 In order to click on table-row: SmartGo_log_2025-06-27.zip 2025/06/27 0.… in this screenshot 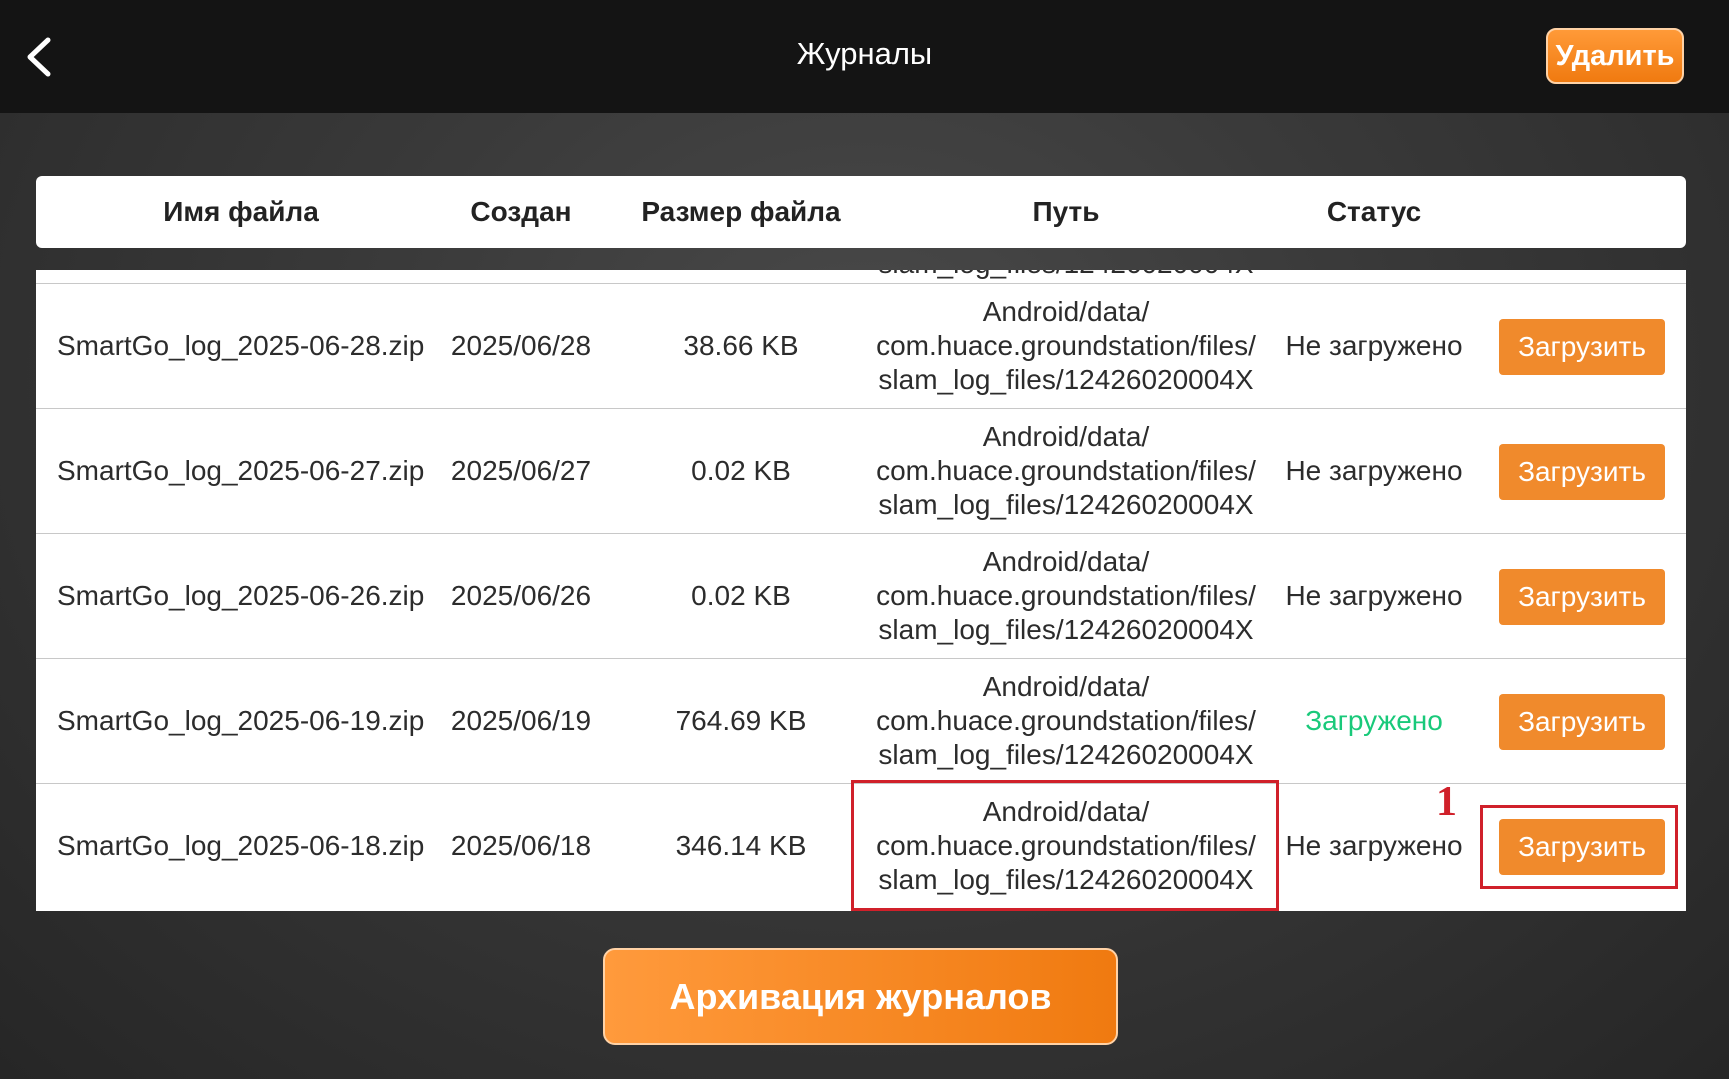, I will do `click(861, 470)`.